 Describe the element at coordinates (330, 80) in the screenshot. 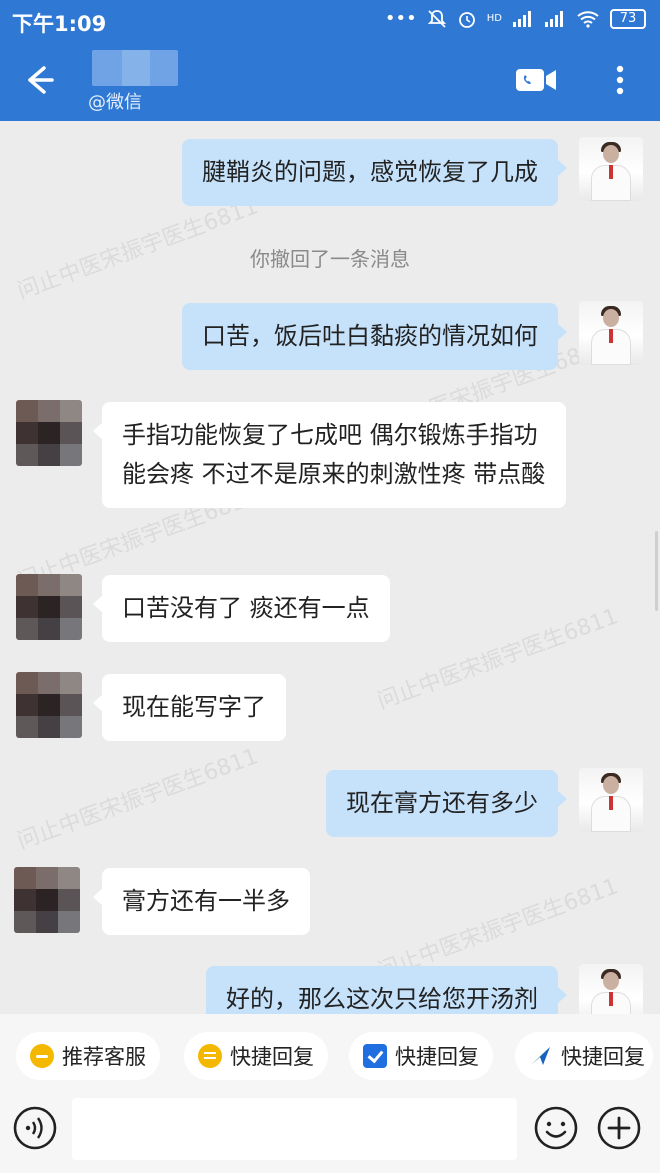

I see `chat-header: @微信` at that location.